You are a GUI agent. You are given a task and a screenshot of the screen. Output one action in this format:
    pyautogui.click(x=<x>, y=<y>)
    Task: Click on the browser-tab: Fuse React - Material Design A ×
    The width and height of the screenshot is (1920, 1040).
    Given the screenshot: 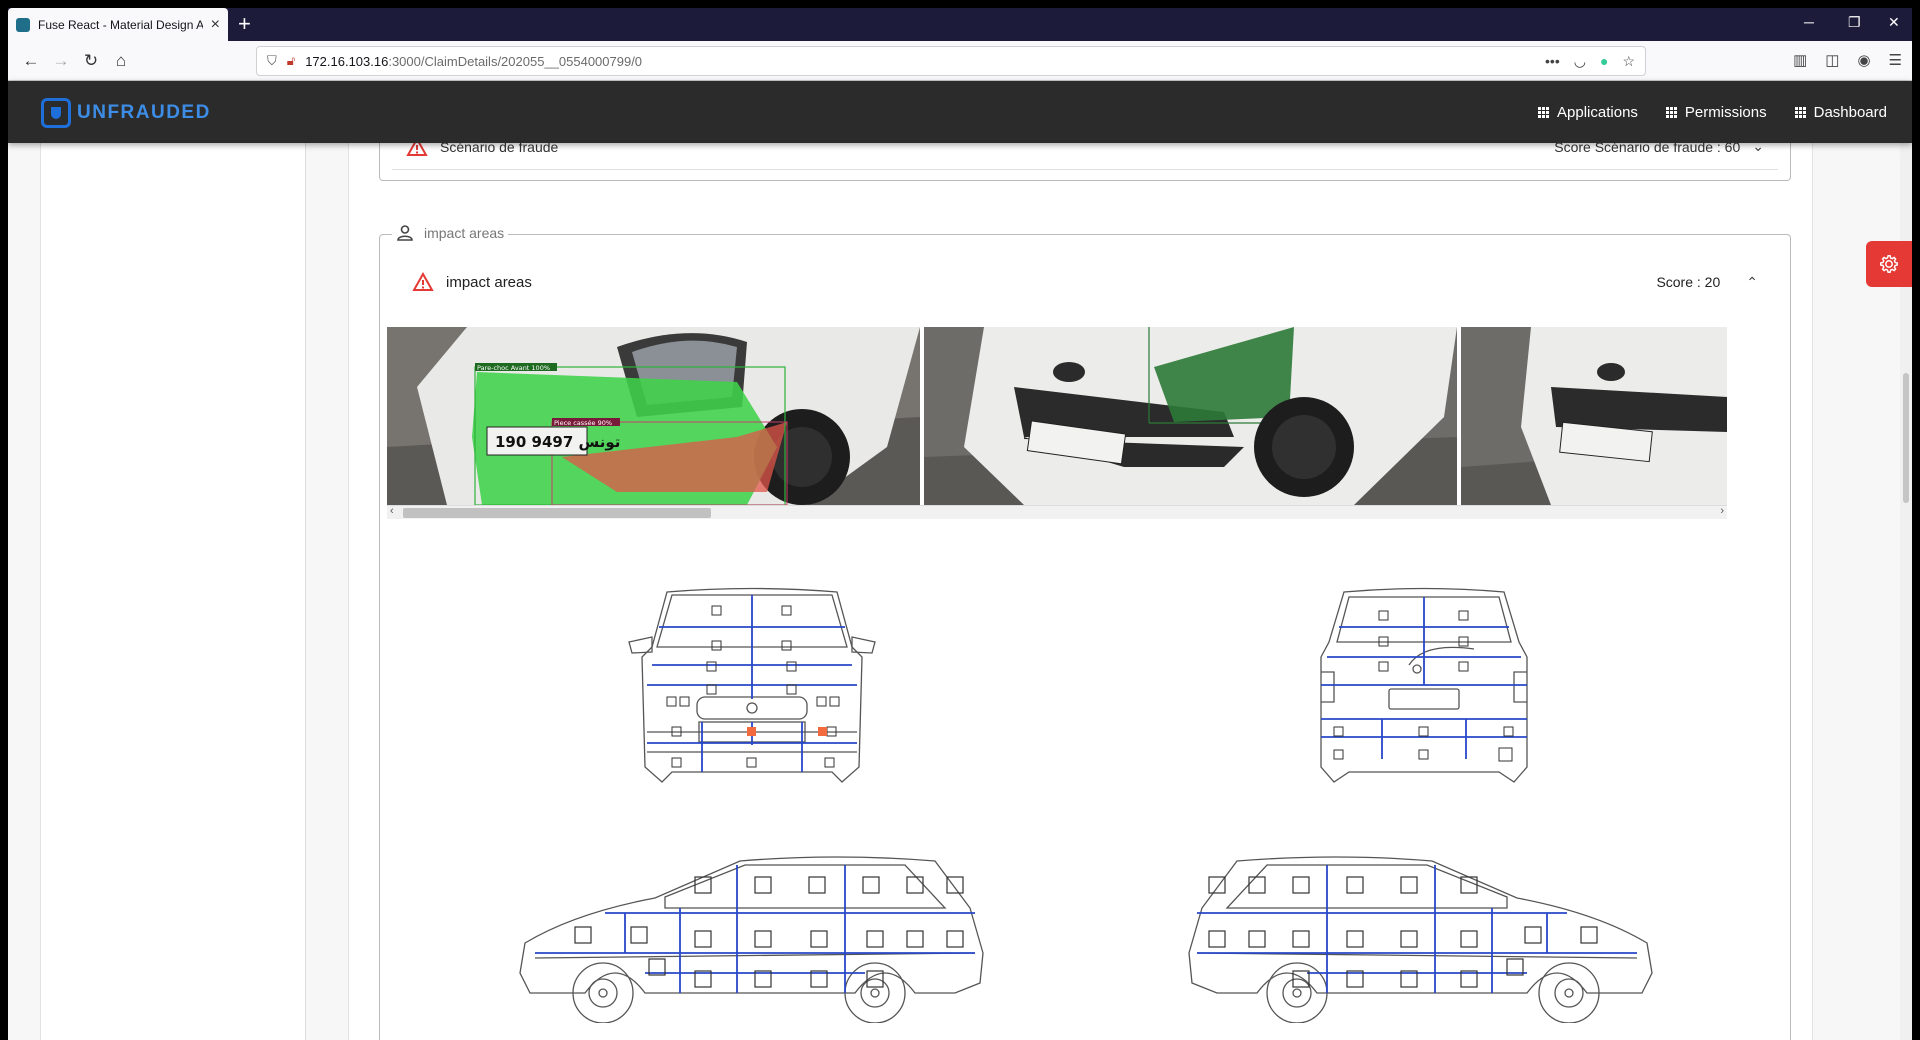 What is the action you would take?
    pyautogui.click(x=118, y=24)
    